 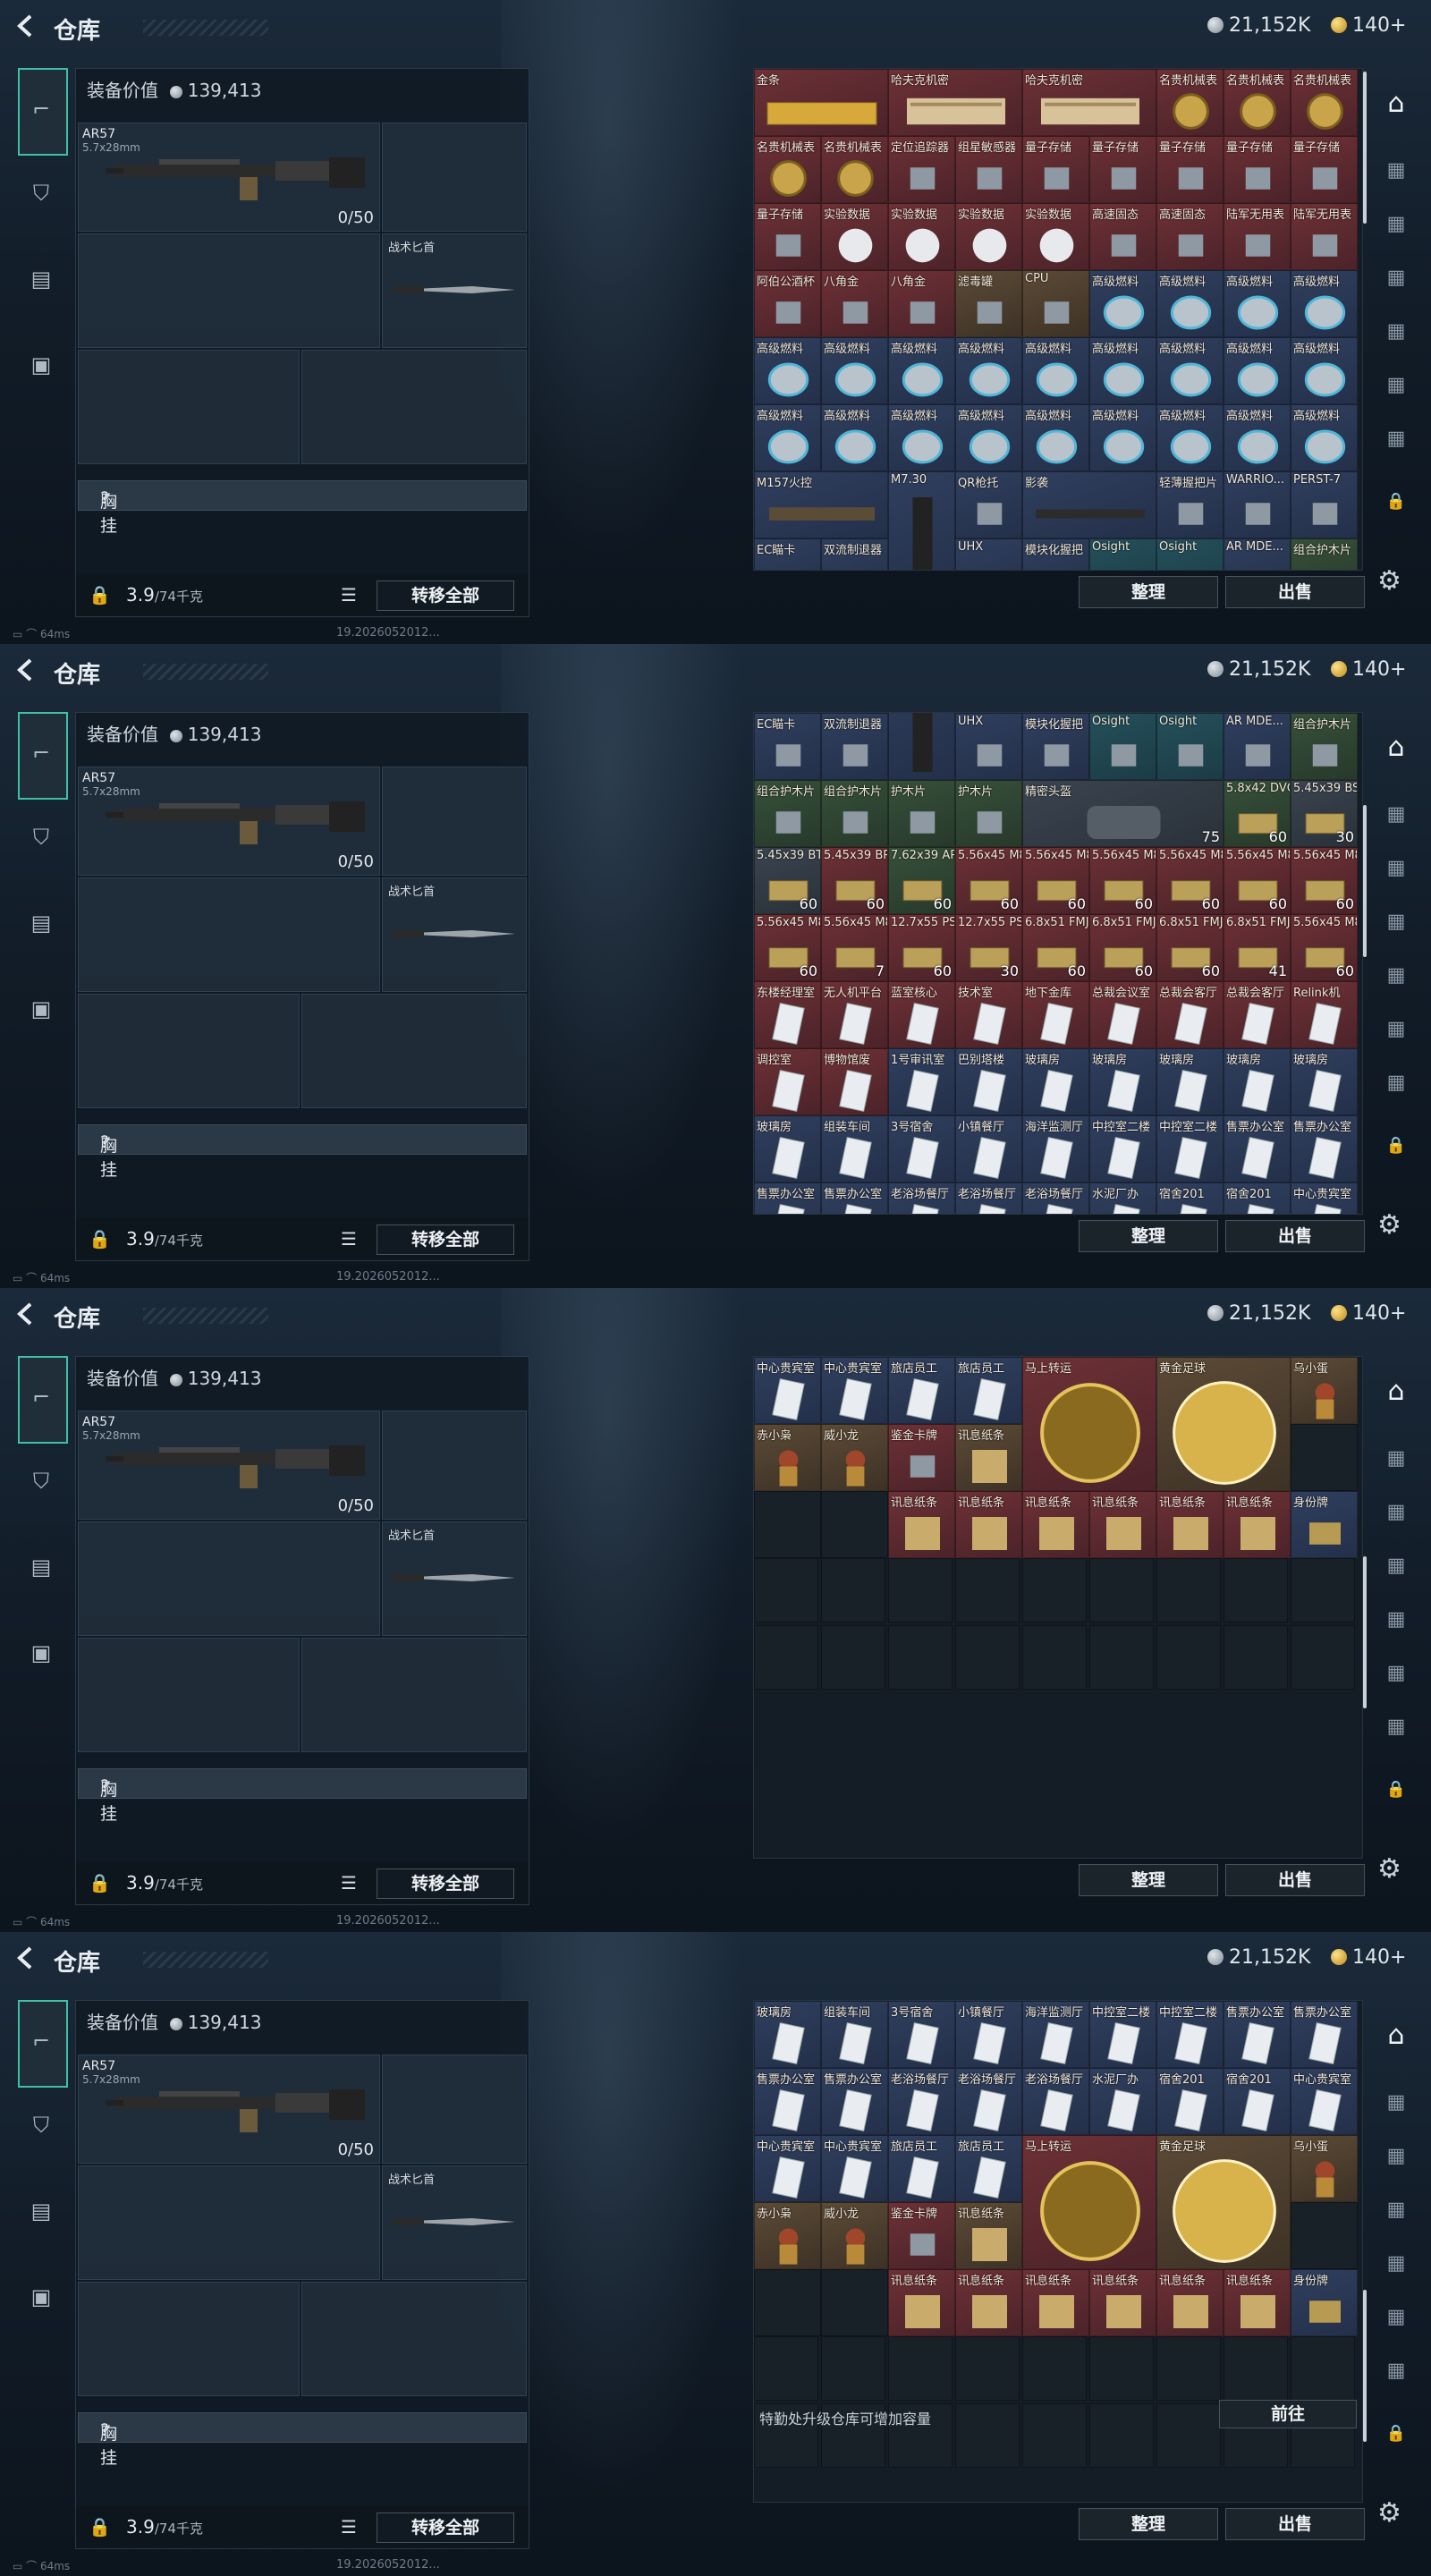 I want to click on storage-item: PERST-7, so click(x=1325, y=504).